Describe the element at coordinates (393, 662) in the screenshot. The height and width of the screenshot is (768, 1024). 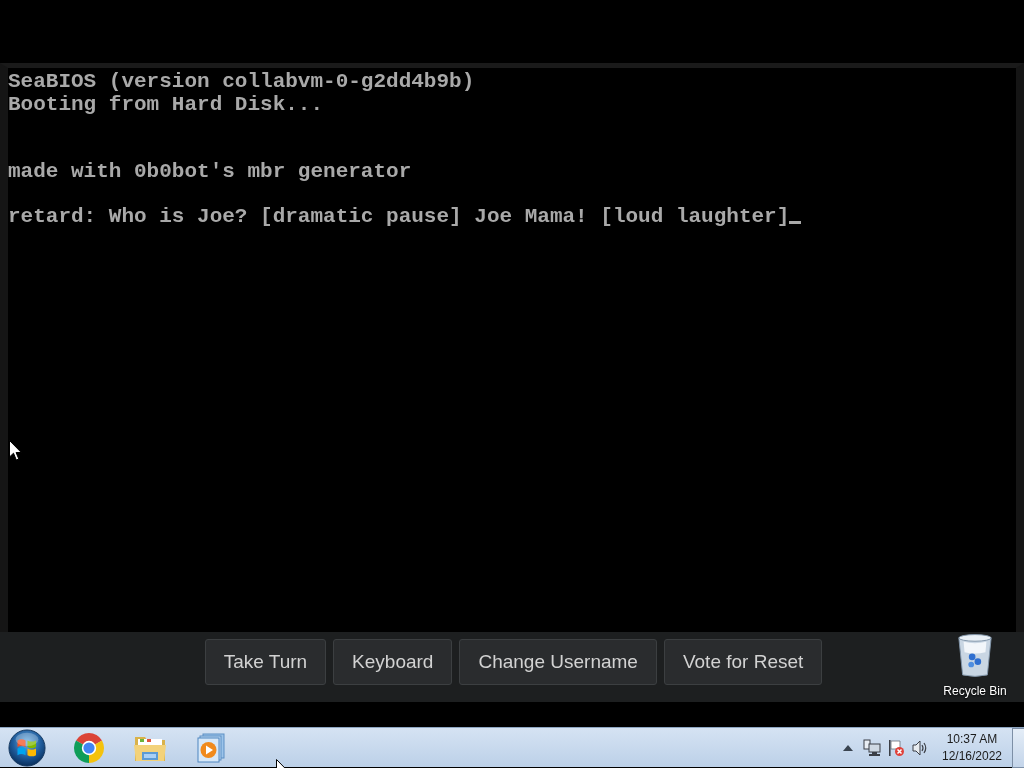
I see `vm-control-button: Keyboard` at that location.